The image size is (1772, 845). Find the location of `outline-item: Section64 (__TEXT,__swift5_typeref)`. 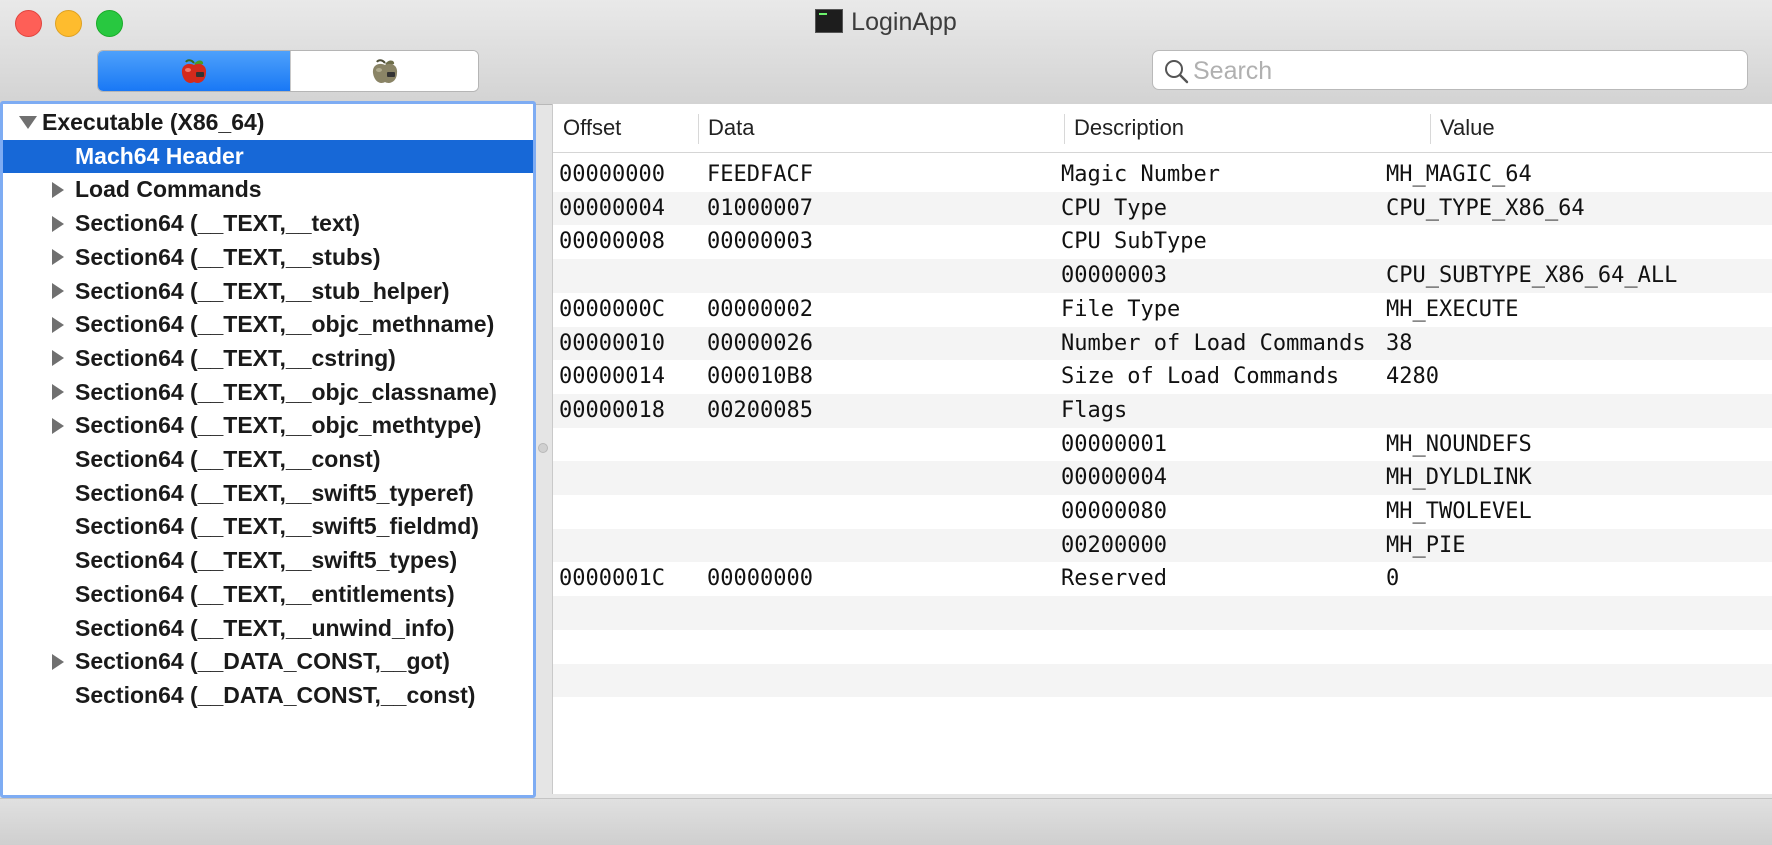

outline-item: Section64 (__TEXT,__swift5_typeref) is located at coordinates (268, 493).